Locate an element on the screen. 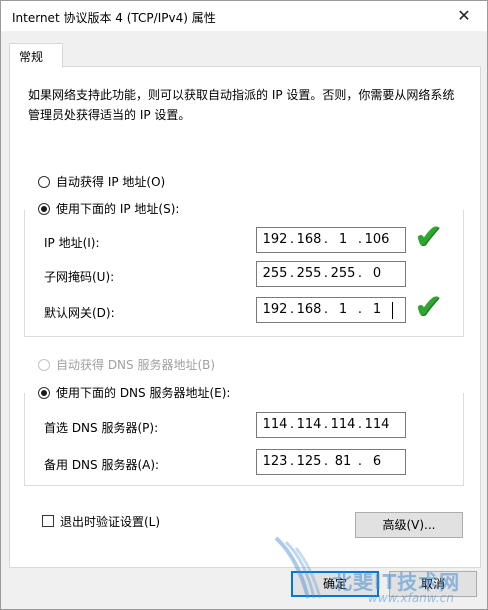  manual-ip-radio is located at coordinates (44, 209).